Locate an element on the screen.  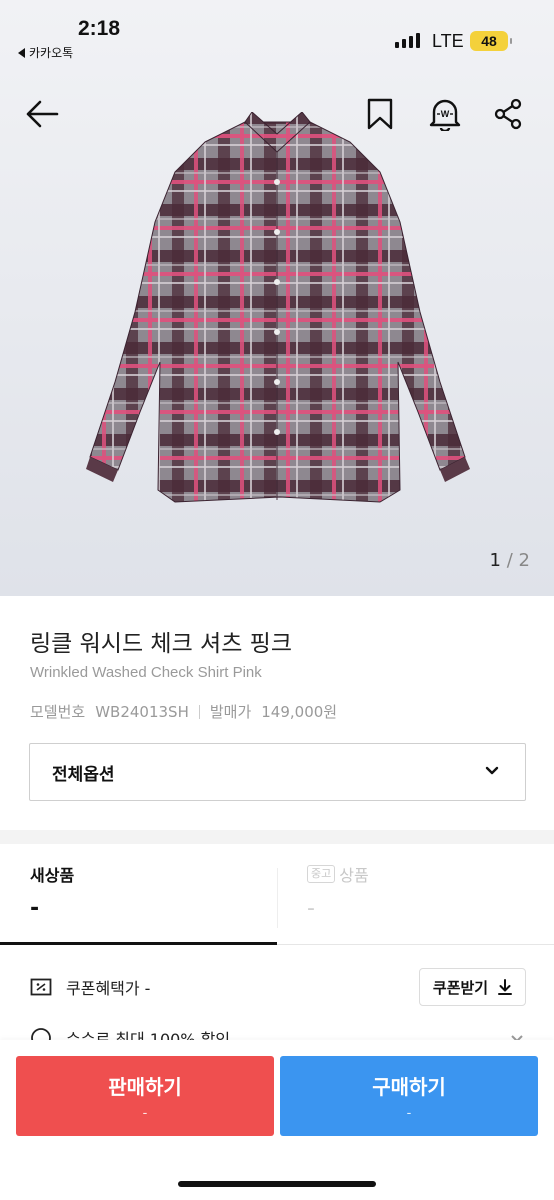
coupon-benefit-row: 쿠폰혜택가 - is located at coordinates (90, 987).